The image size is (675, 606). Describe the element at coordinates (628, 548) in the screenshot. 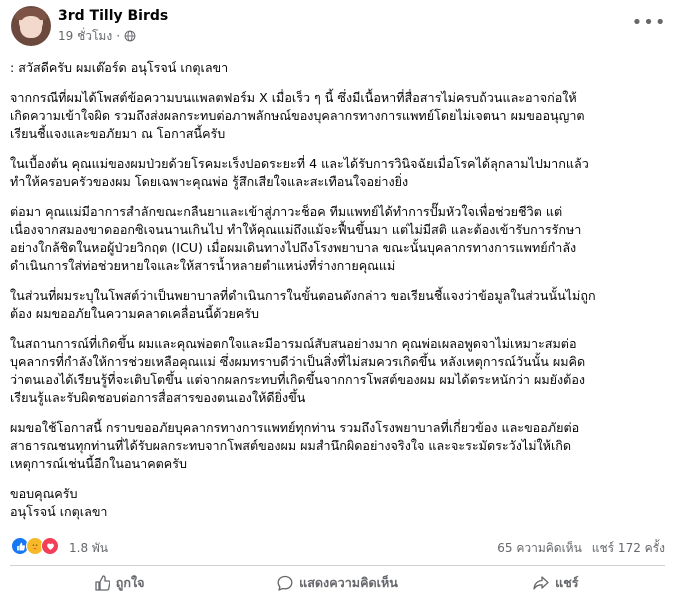

I see `share-count: แชร์ 172 ครั้ง` at that location.